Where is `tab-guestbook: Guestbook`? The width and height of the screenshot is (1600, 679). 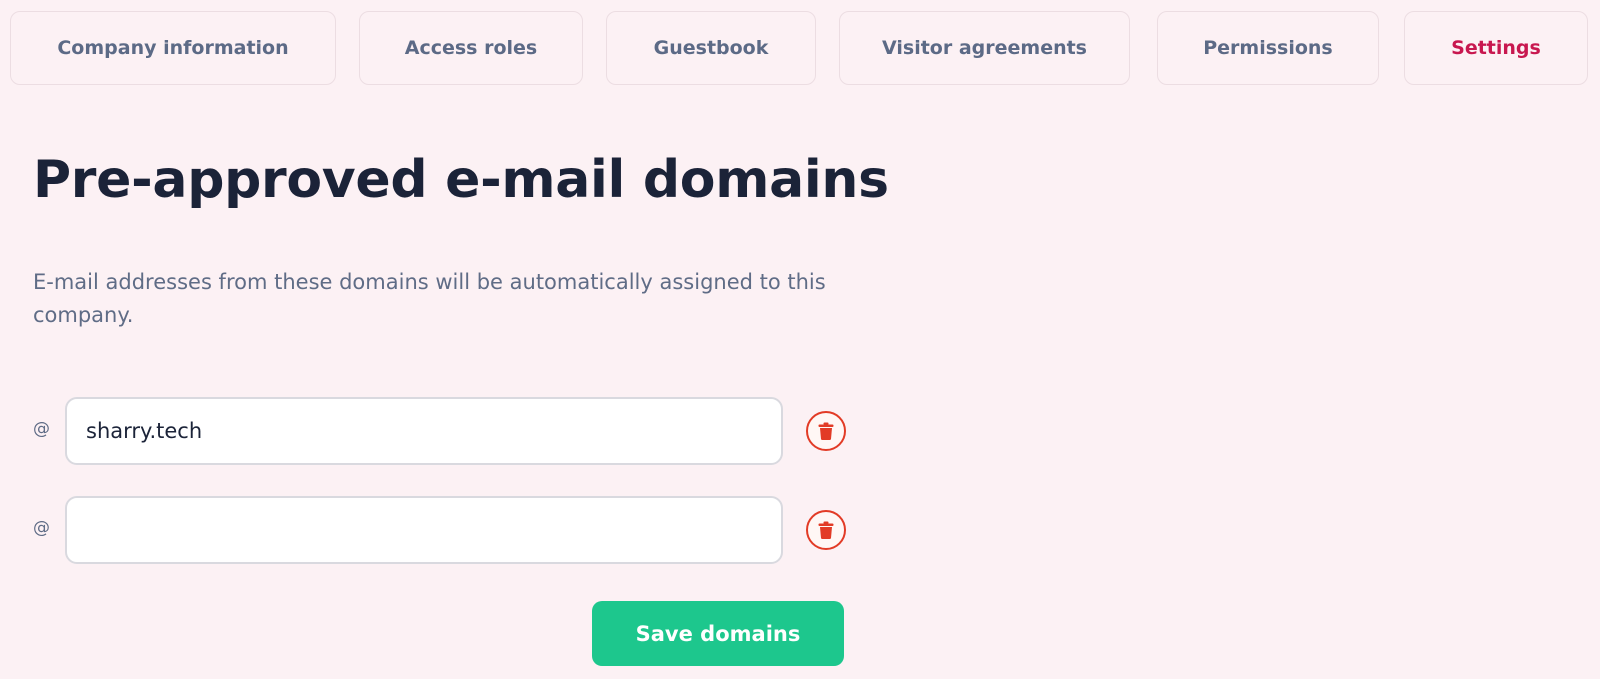
tab-guestbook: Guestbook is located at coordinates (711, 48).